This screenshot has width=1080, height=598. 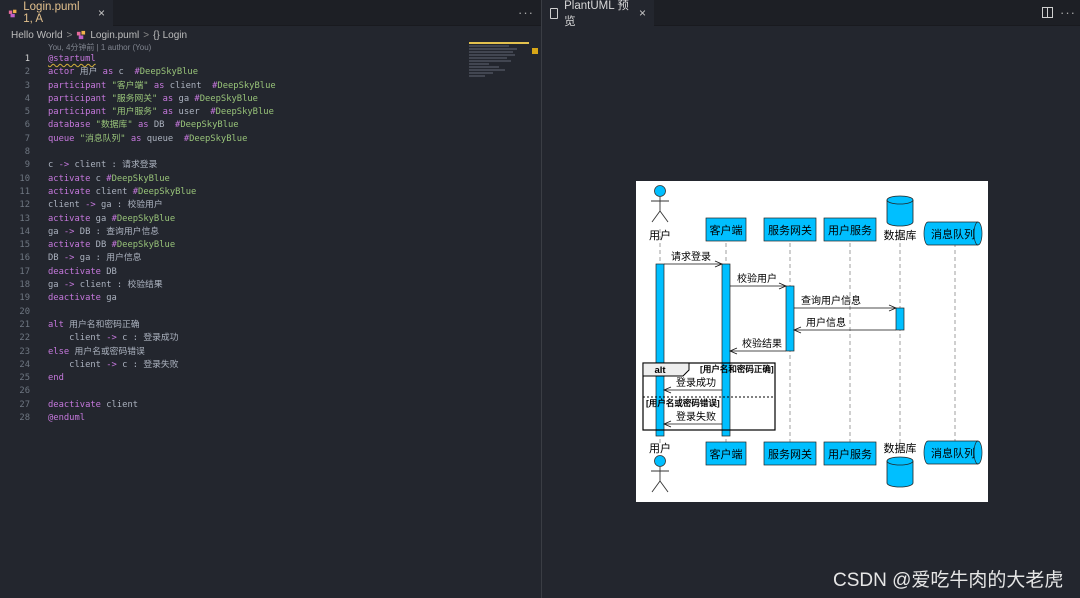 I want to click on breadcrumb-symbol: {} Login, so click(x=170, y=35).